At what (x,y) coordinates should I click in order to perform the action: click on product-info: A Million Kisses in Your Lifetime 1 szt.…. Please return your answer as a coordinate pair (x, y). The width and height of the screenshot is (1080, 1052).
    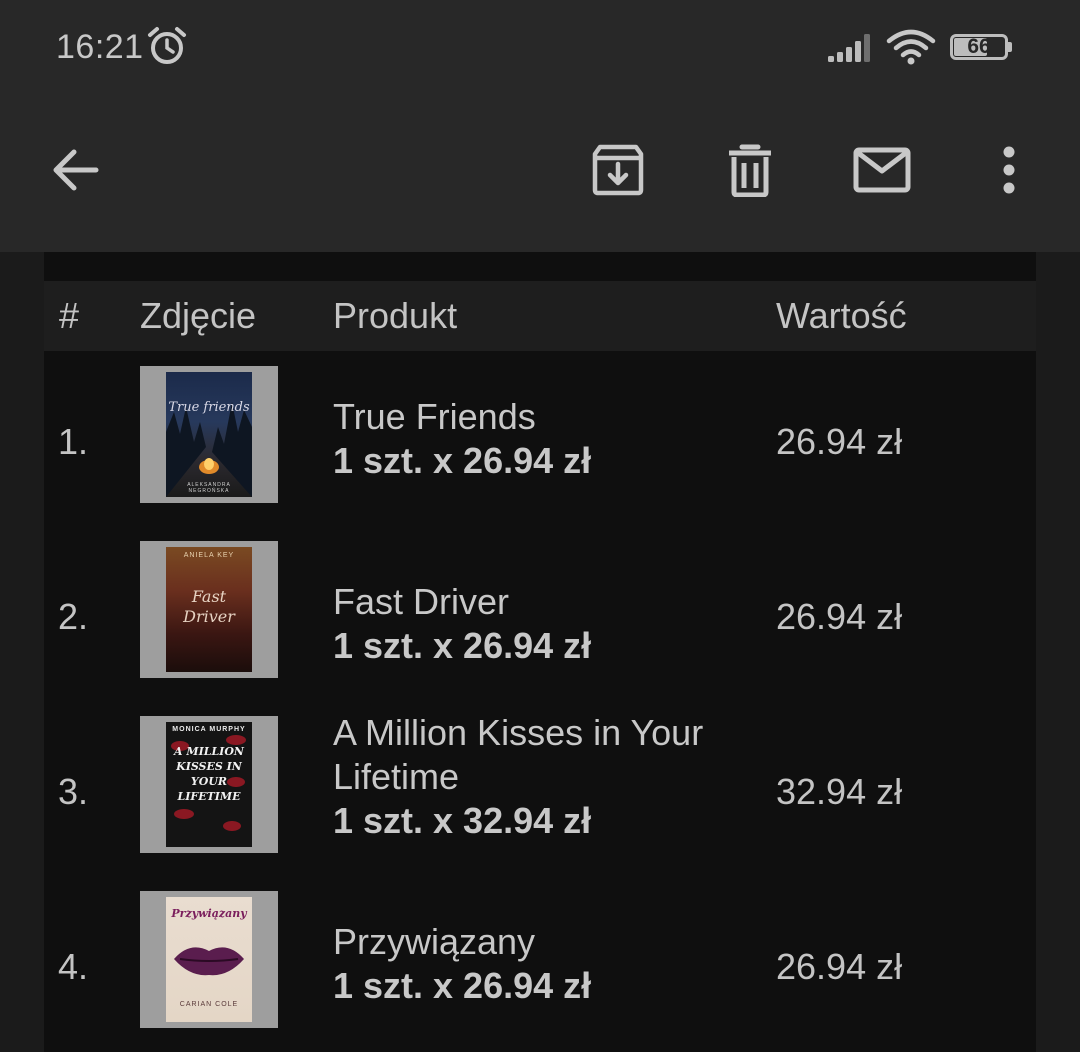
    Looking at the image, I should click on (538, 777).